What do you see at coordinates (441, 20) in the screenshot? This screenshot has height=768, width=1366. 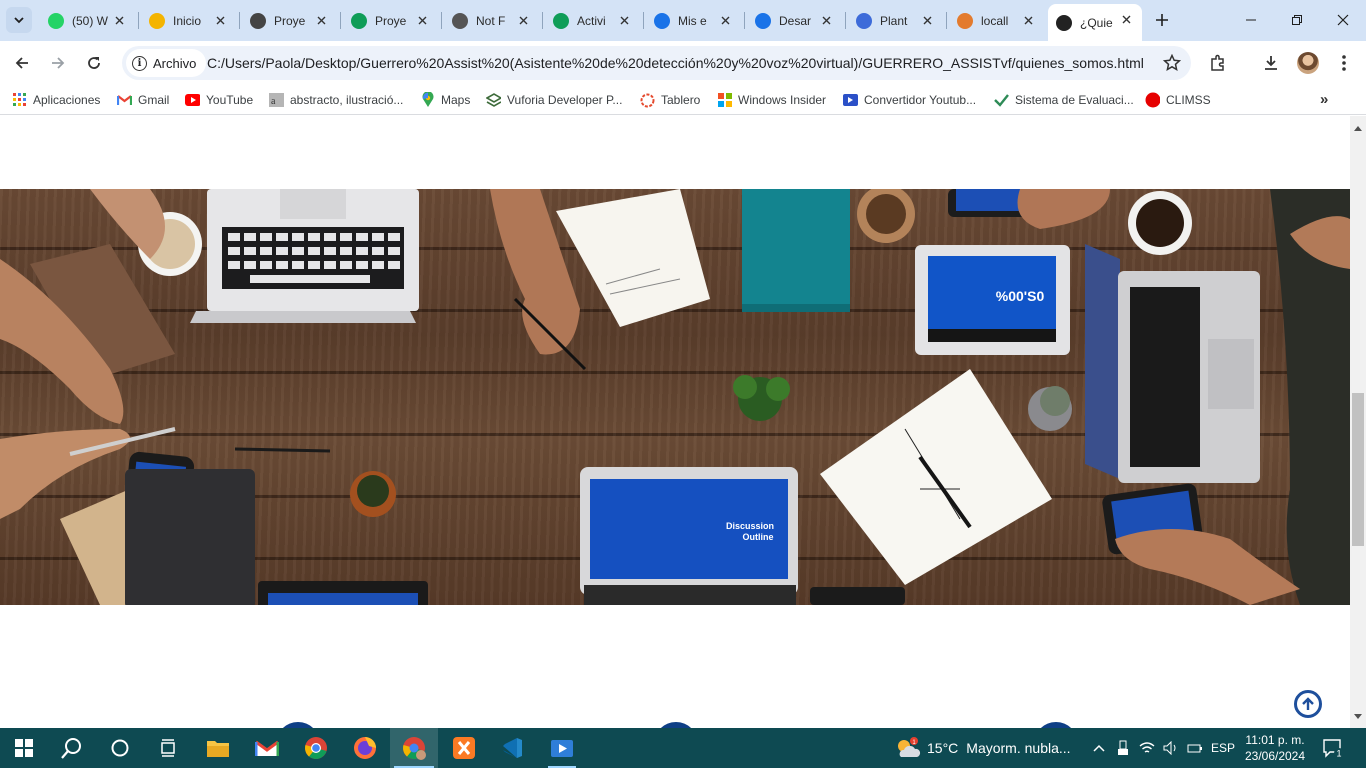 I see `tab-separator` at bounding box center [441, 20].